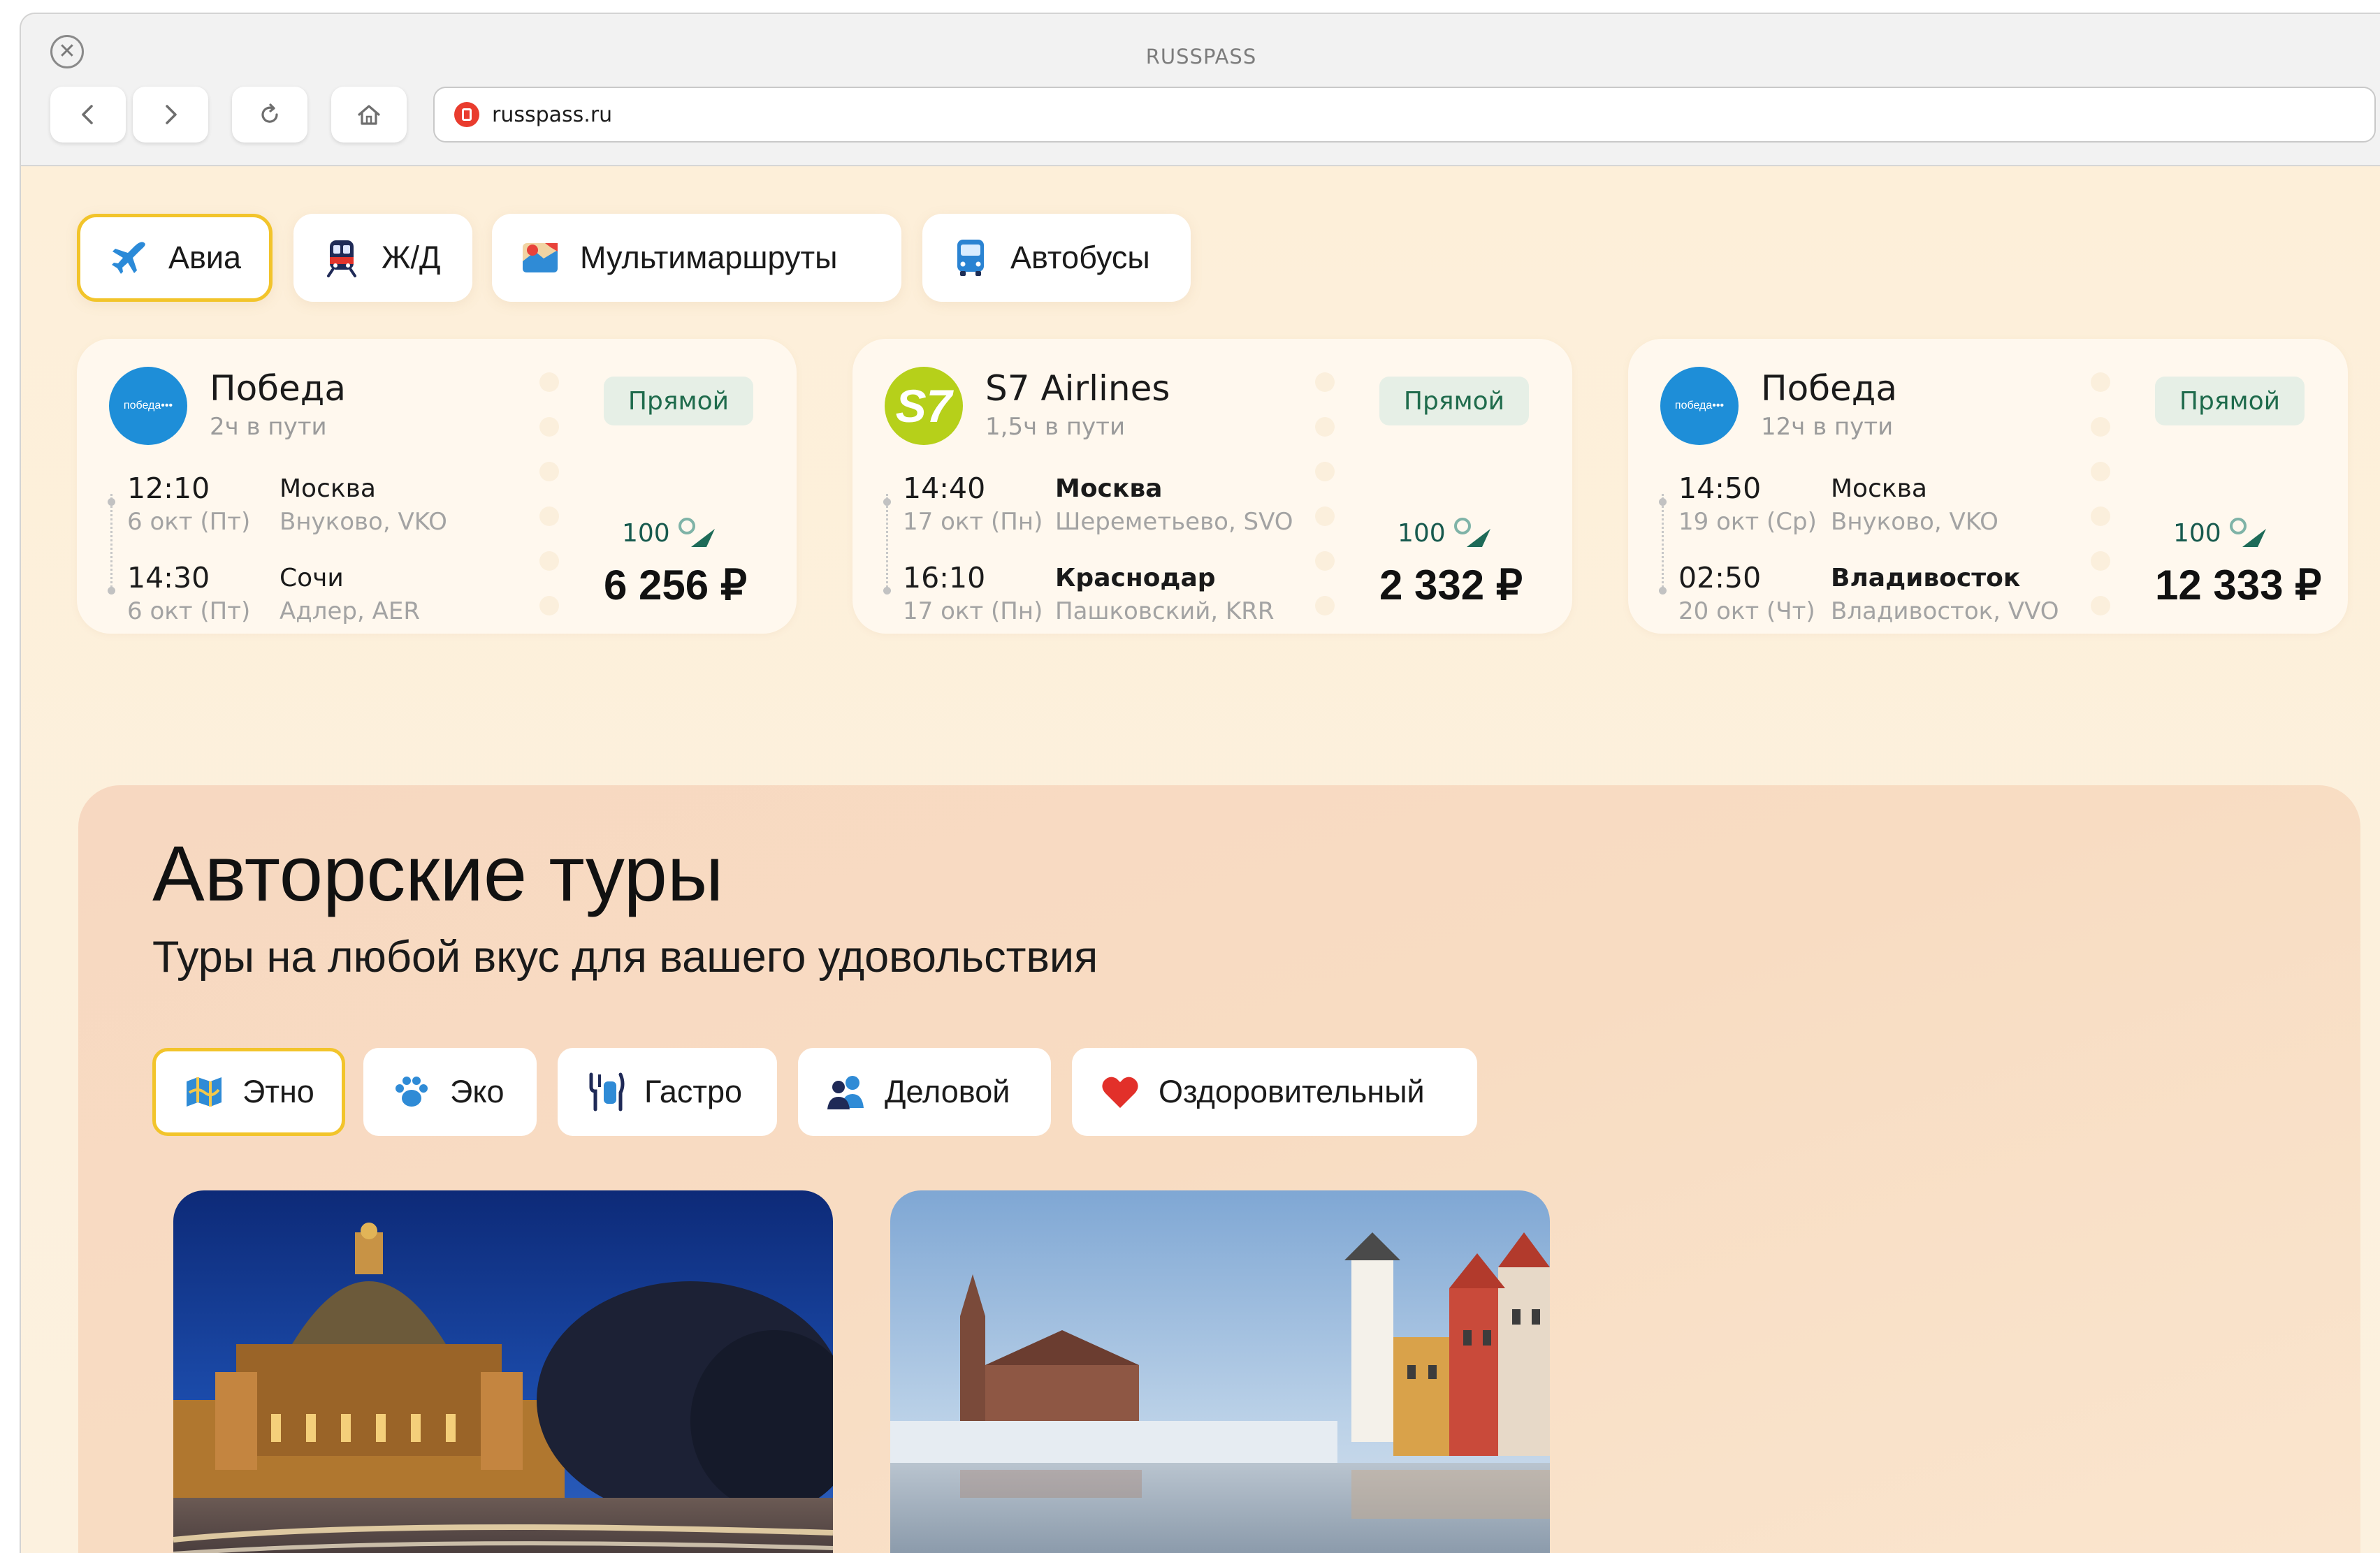 The height and width of the screenshot is (1553, 2380). Describe the element at coordinates (1720, 488) in the screenshot. I see `departure-time: 14:50` at that location.